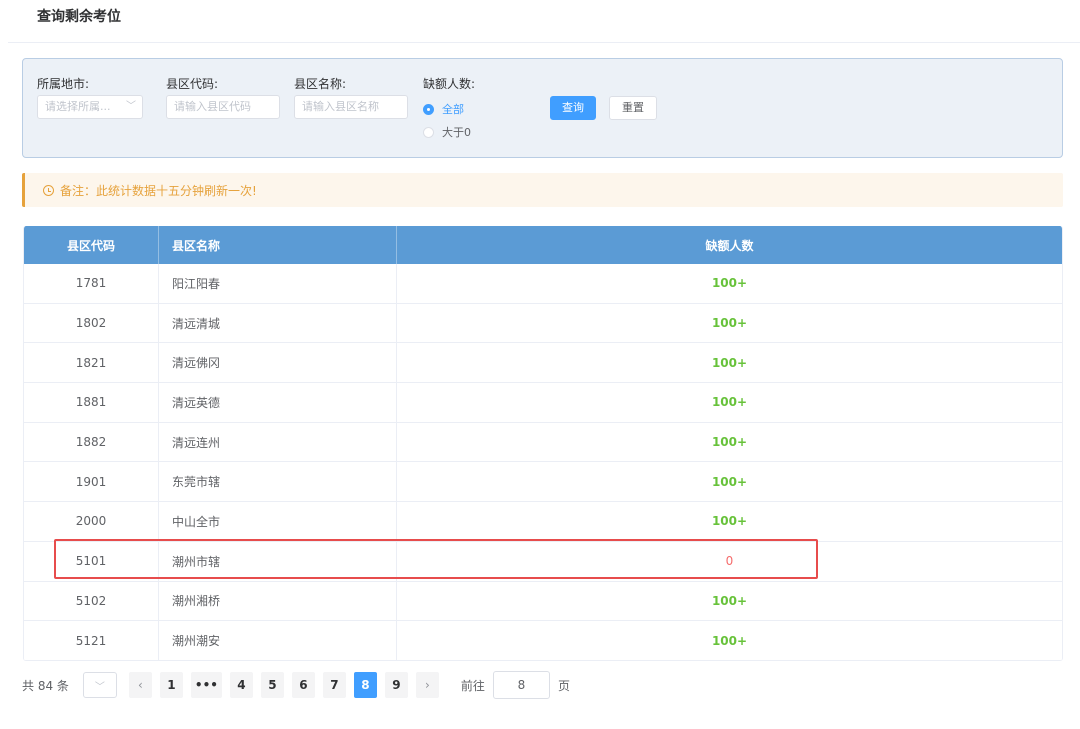 This screenshot has width=1080, height=729. Describe the element at coordinates (544, 42) in the screenshot. I see `title-divider` at that location.